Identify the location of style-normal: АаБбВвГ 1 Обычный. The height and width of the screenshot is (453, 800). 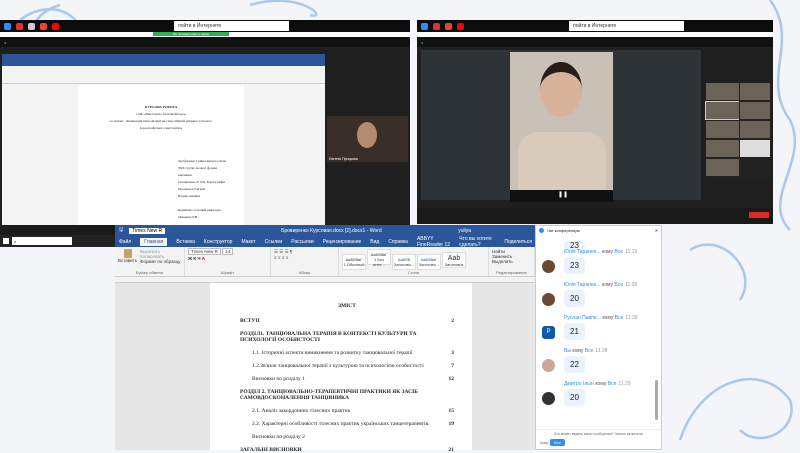
(354, 262).